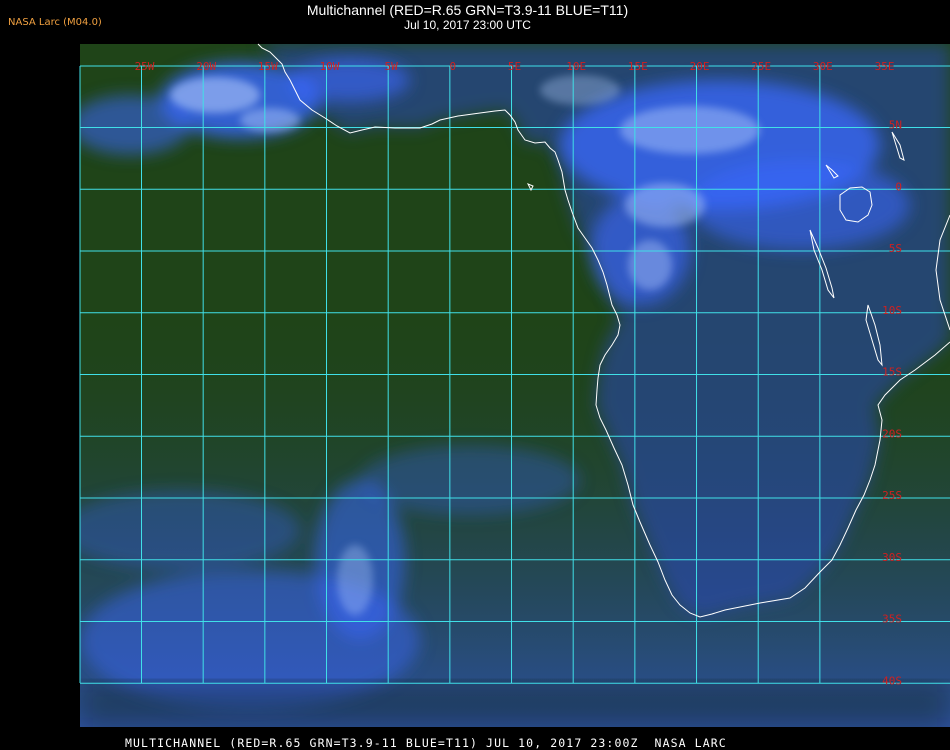 The width and height of the screenshot is (950, 750). What do you see at coordinates (268, 66) in the screenshot?
I see `longitude-label: 15W` at bounding box center [268, 66].